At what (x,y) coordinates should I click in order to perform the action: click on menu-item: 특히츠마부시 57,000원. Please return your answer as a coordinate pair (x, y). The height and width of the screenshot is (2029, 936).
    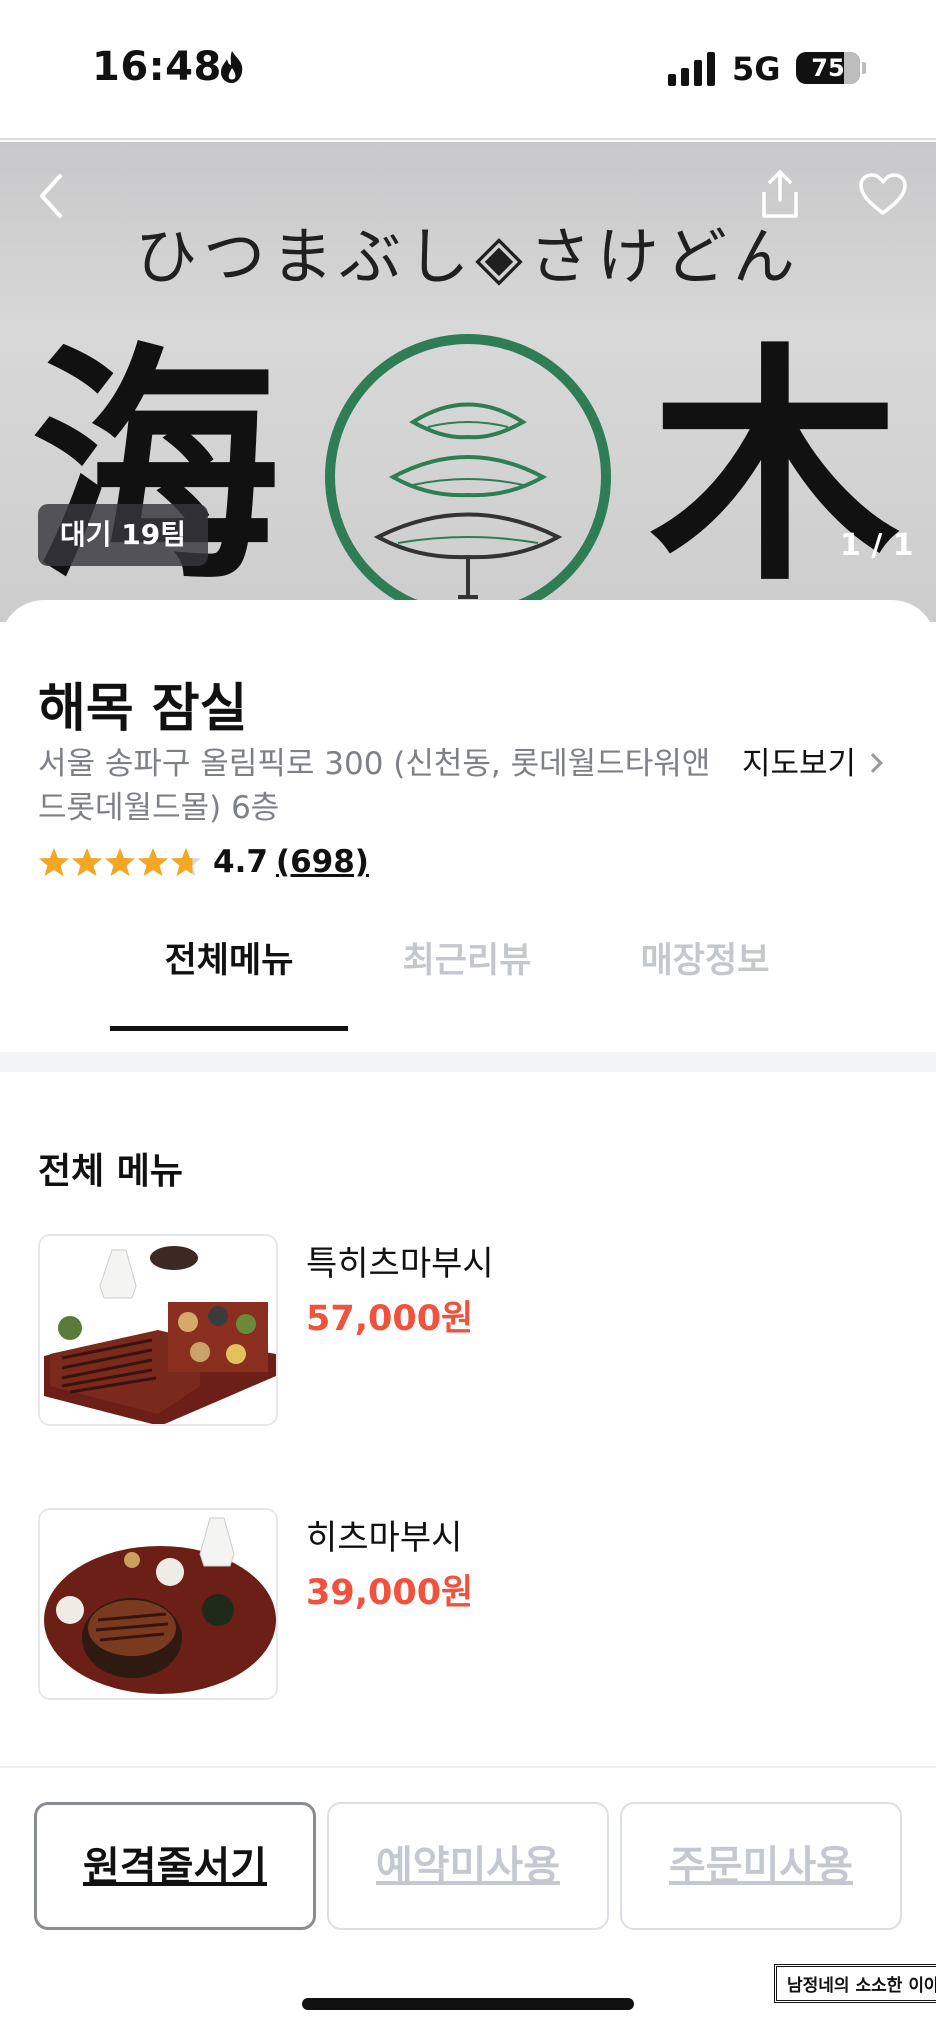
    Looking at the image, I should click on (468, 1330).